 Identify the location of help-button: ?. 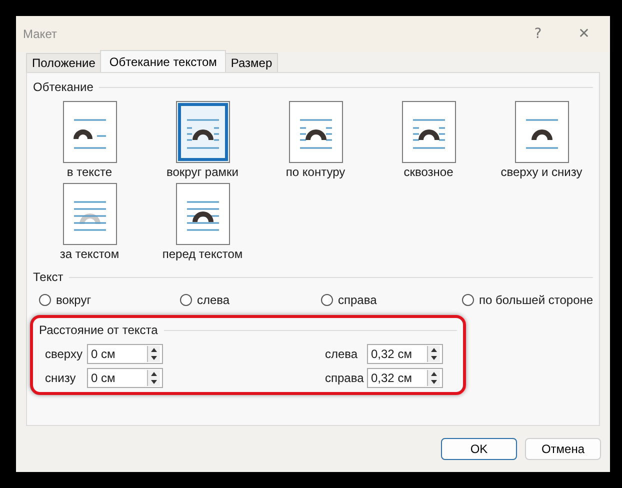
(538, 34).